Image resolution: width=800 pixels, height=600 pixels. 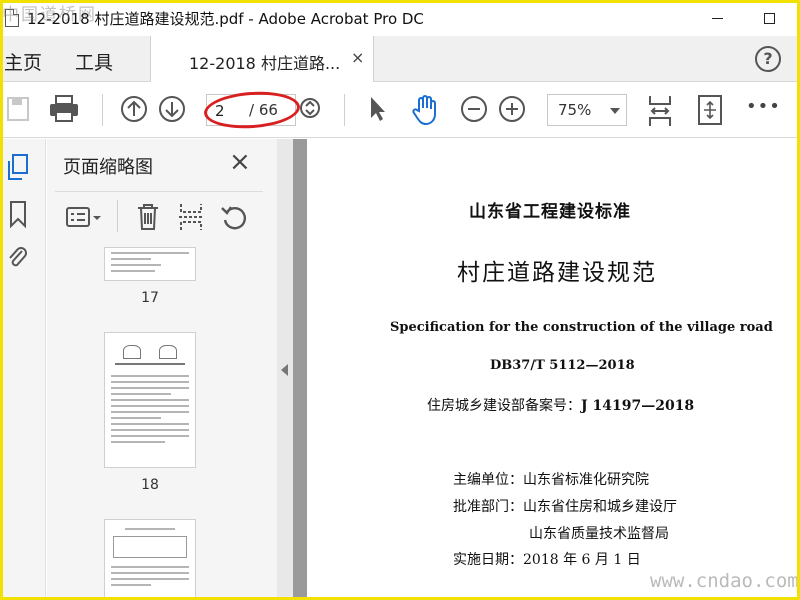 What do you see at coordinates (763, 106) in the screenshot?
I see `more-options-icon: •••` at bounding box center [763, 106].